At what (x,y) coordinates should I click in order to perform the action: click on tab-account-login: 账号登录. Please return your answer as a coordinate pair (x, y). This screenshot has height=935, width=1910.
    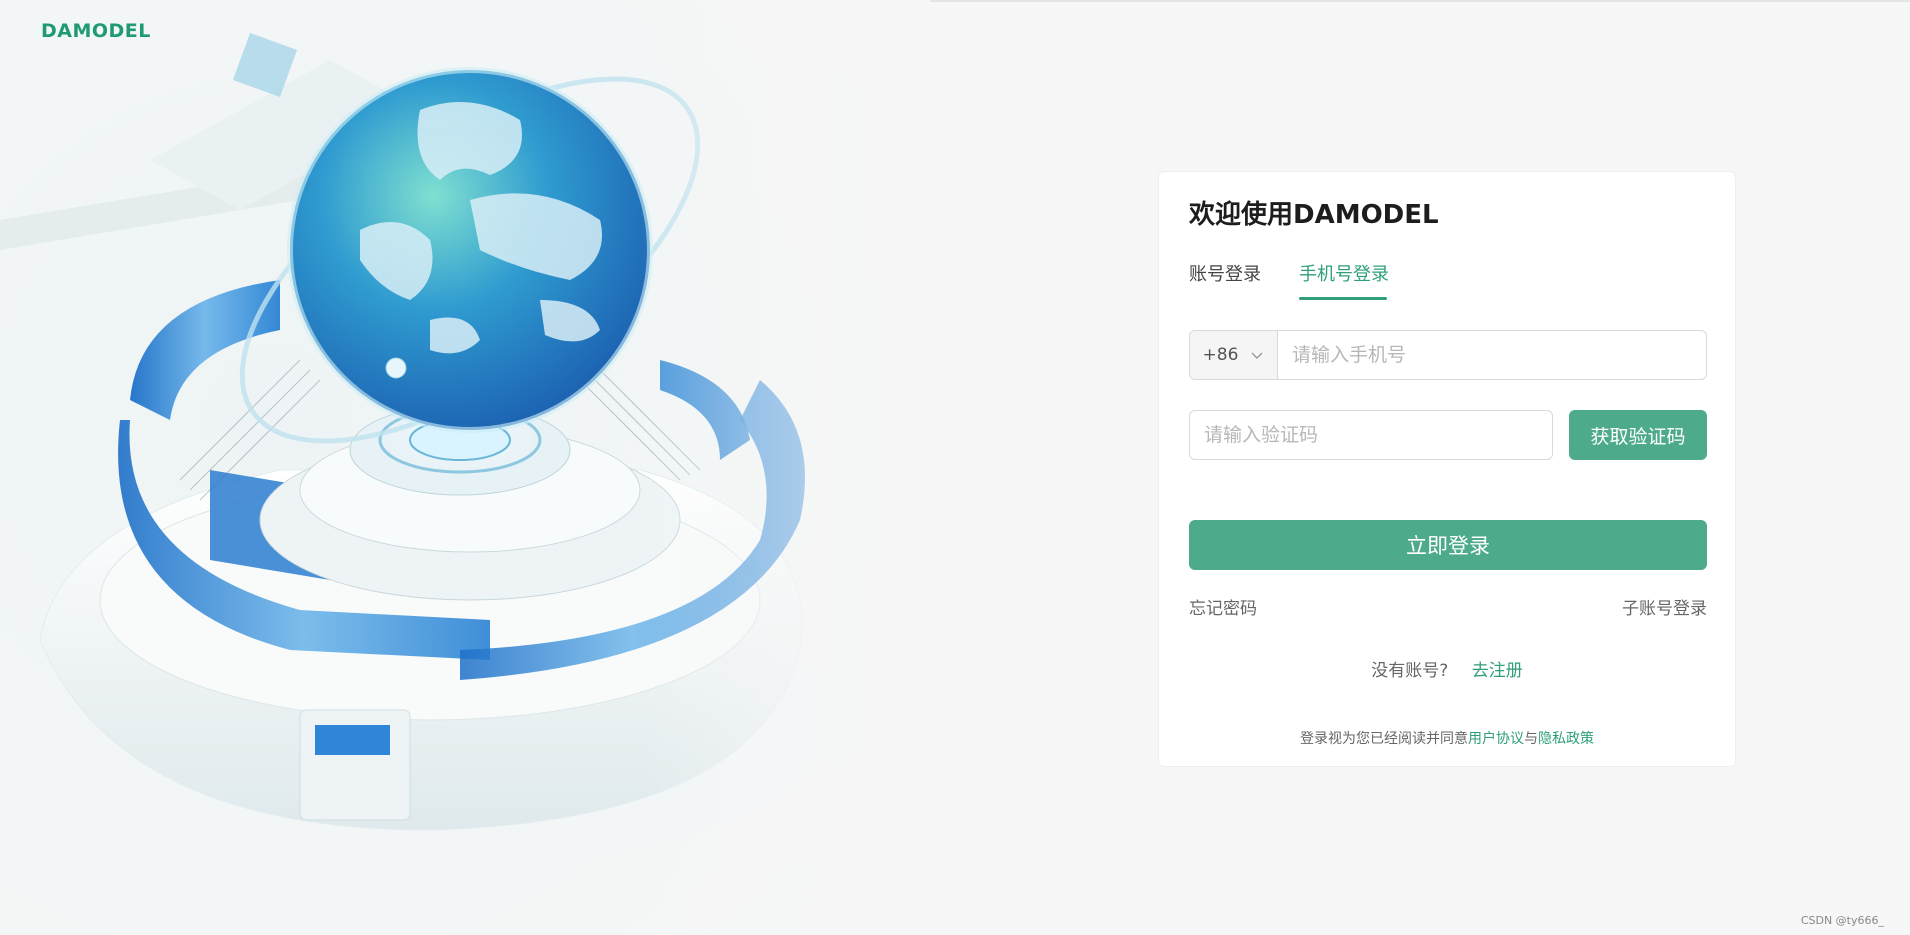
    Looking at the image, I should click on (1225, 273).